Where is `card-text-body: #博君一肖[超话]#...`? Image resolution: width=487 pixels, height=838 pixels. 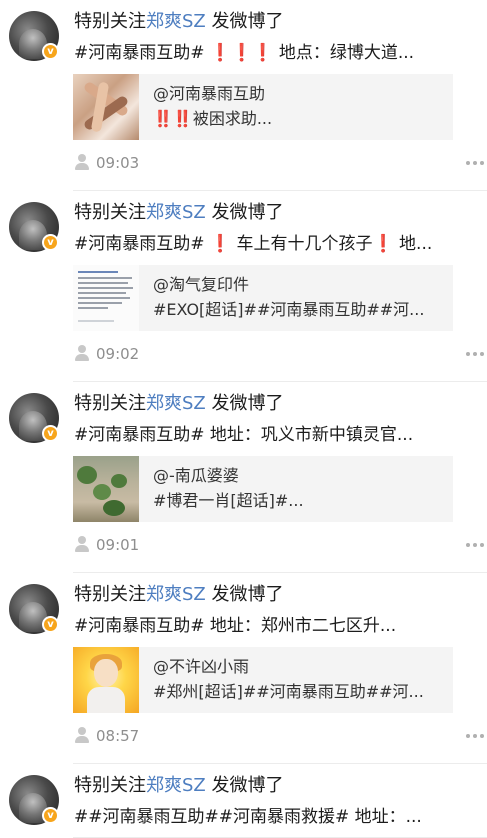 card-text-body: #博君一肖[超话]#... is located at coordinates (228, 500).